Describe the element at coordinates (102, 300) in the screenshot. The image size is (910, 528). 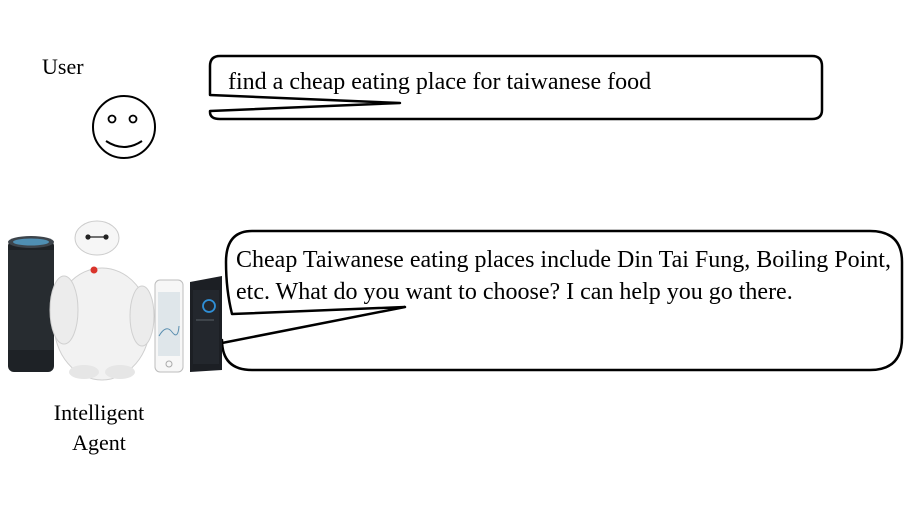
I see `robot-icon` at that location.